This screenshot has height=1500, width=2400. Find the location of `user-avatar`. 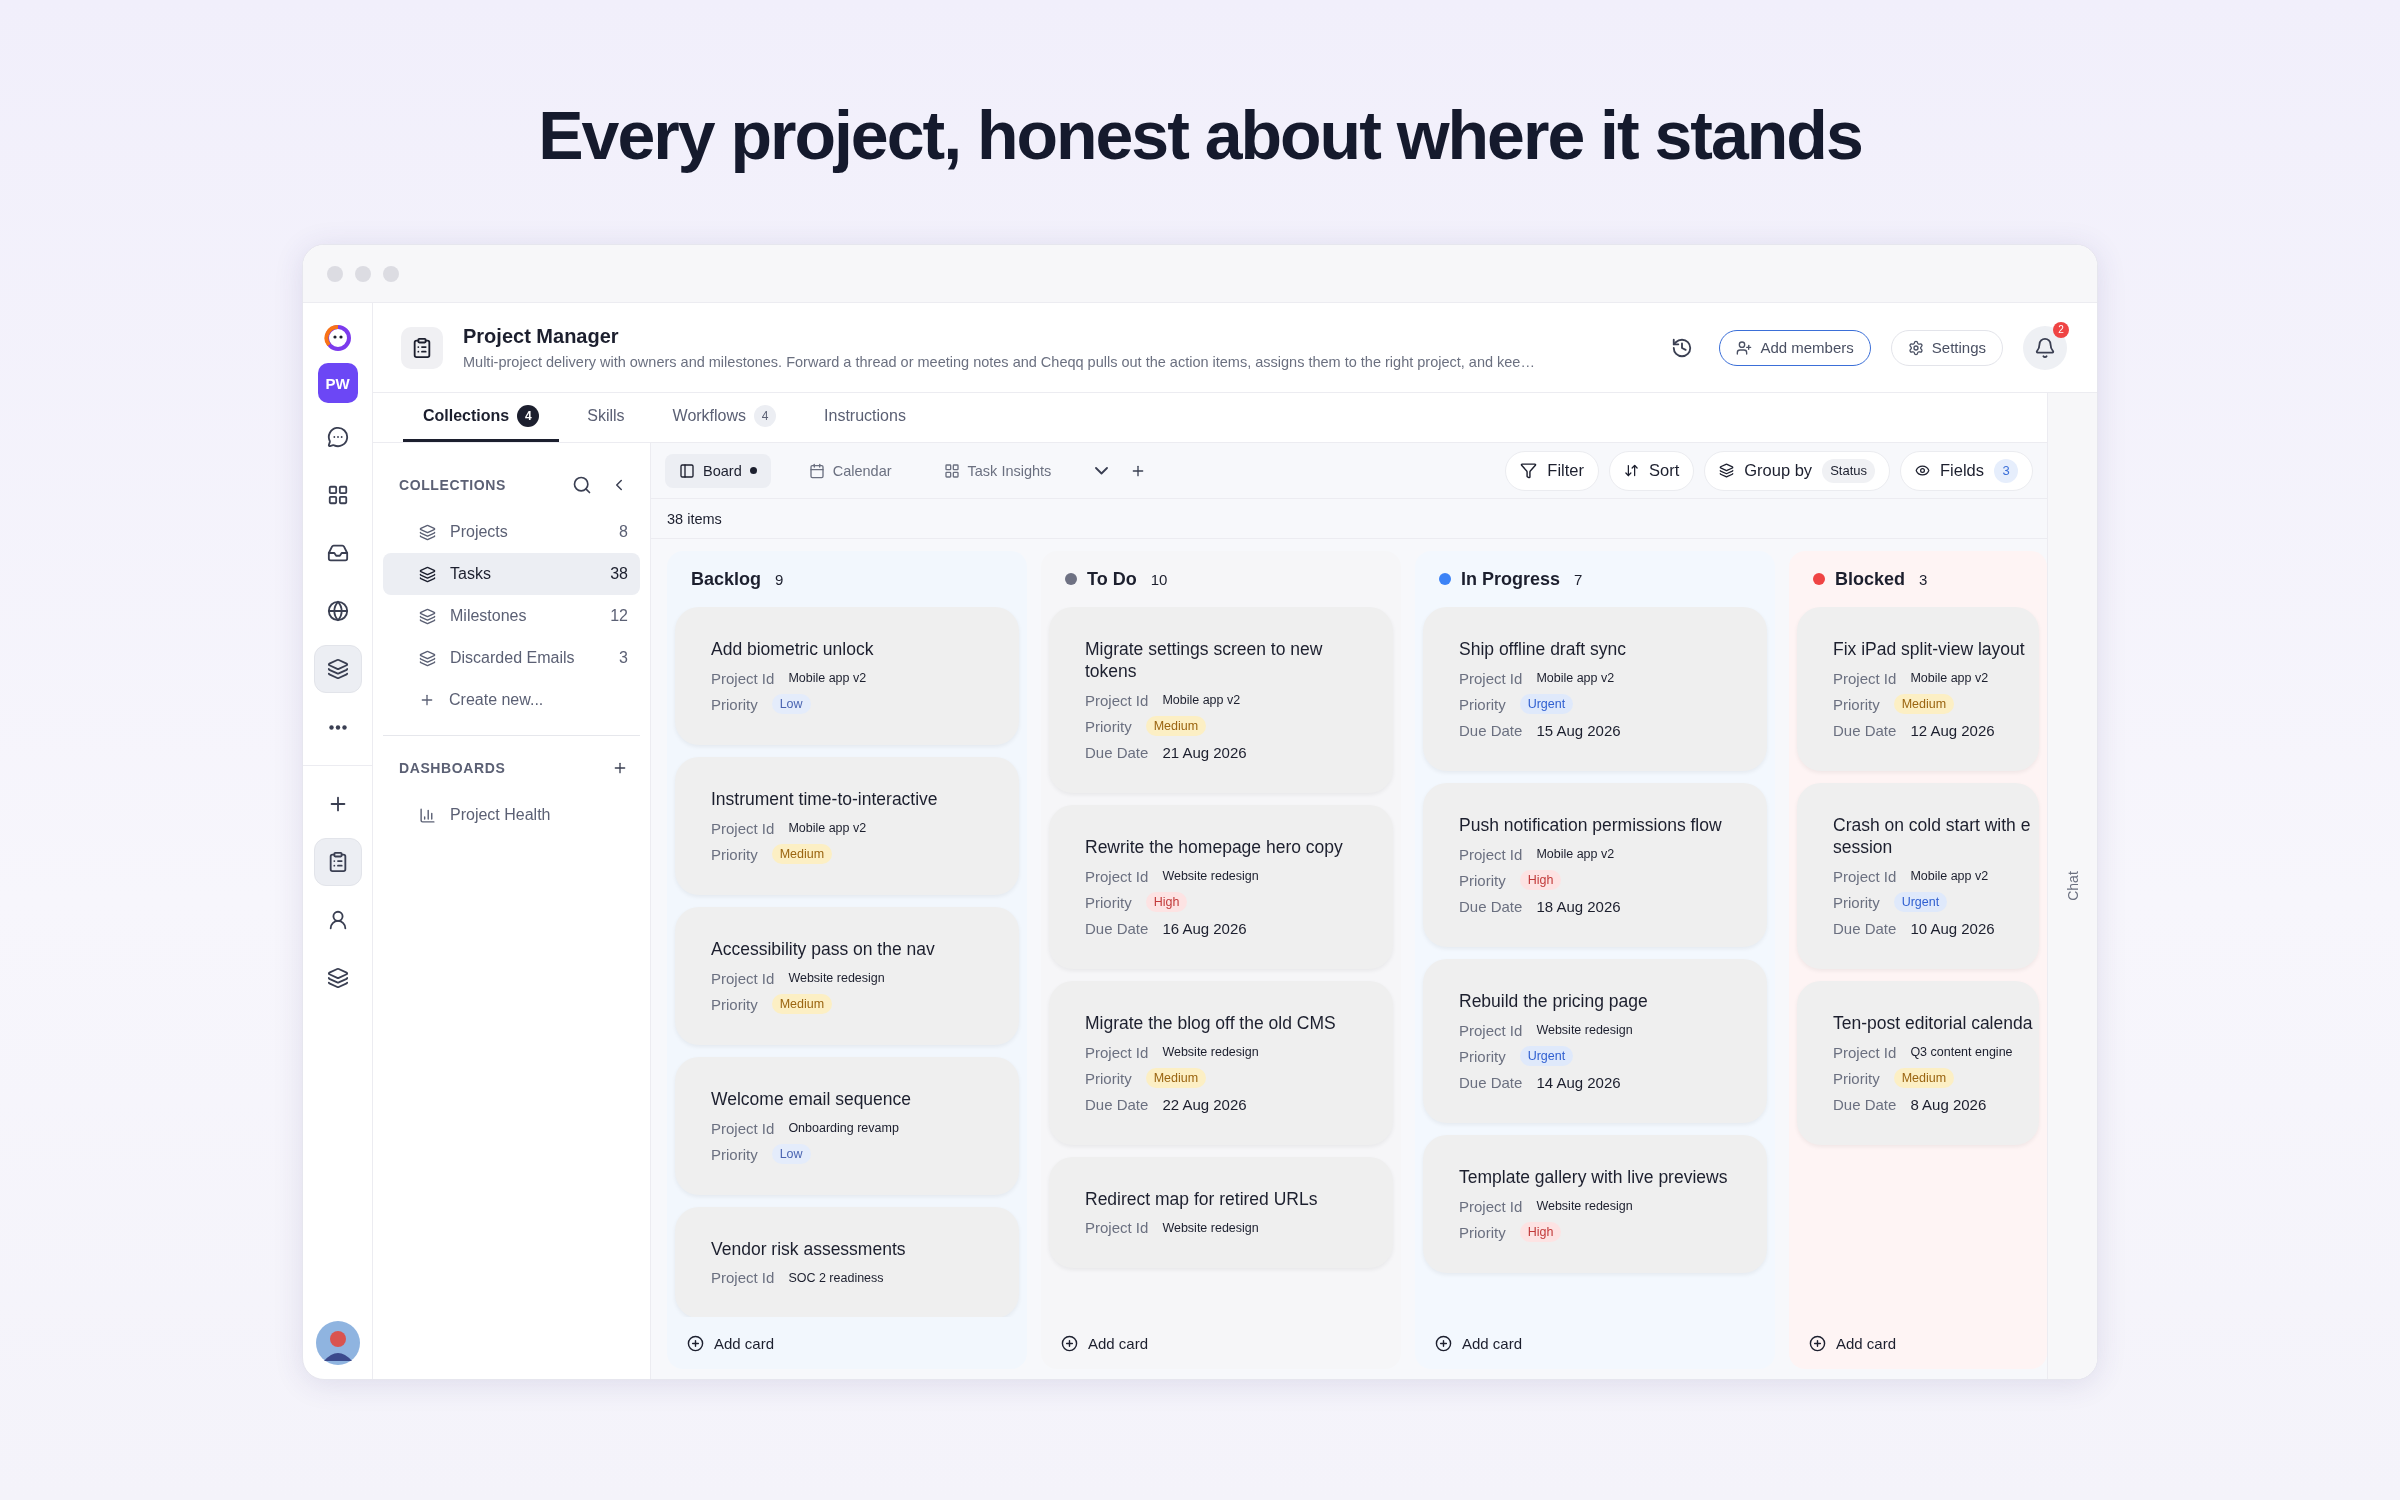

user-avatar is located at coordinates (337, 1343).